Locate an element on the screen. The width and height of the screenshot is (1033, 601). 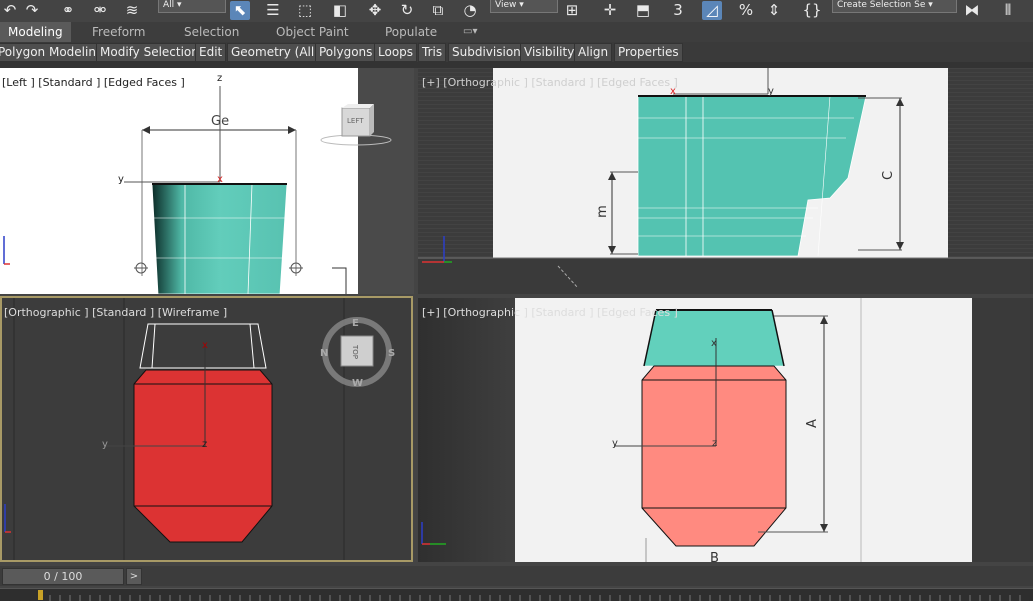
viewcube-left-label: LEFT is located at coordinates (355, 121).